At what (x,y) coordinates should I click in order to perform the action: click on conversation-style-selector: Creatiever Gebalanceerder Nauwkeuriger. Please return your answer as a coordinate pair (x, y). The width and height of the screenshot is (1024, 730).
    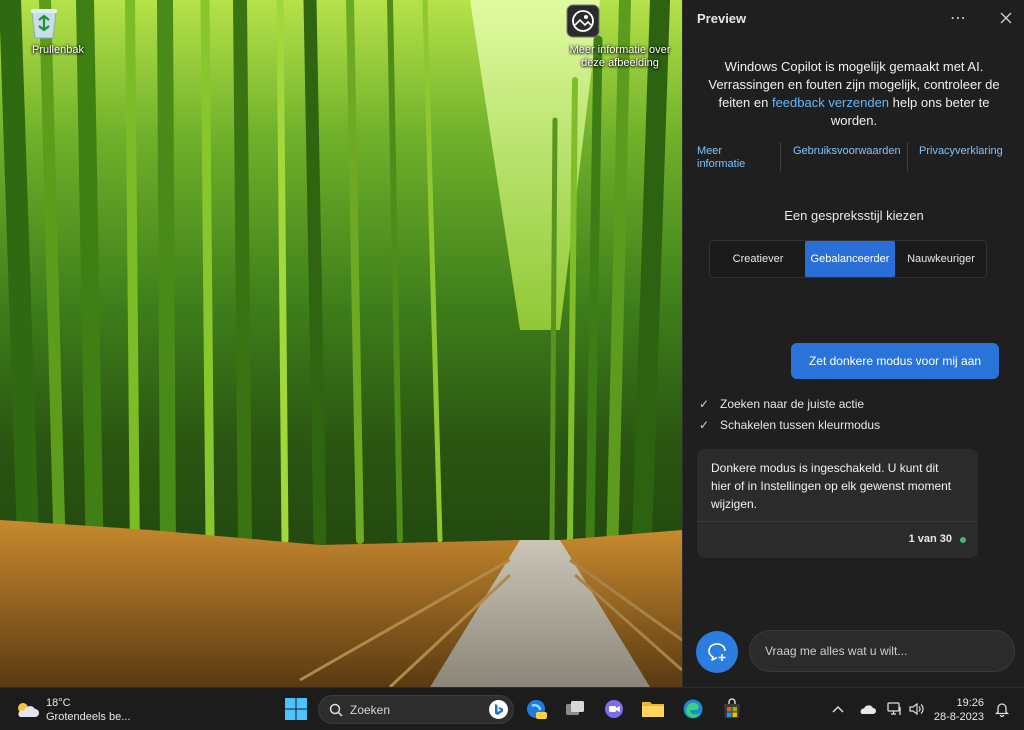
    Looking at the image, I should click on (848, 259).